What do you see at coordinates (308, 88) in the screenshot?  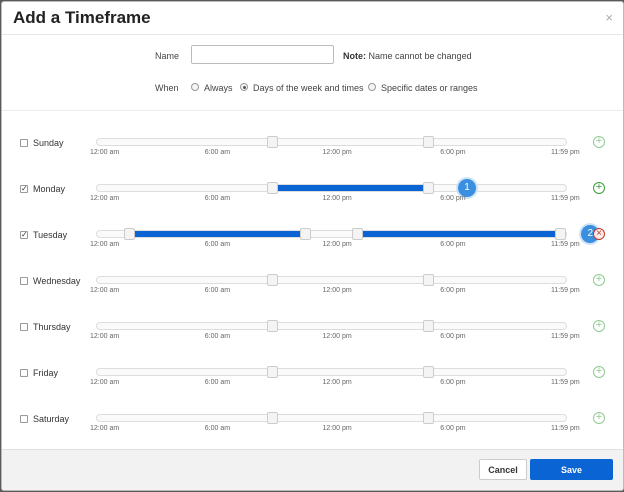 I see `radio-days-of-week-label: Days of the week and times` at bounding box center [308, 88].